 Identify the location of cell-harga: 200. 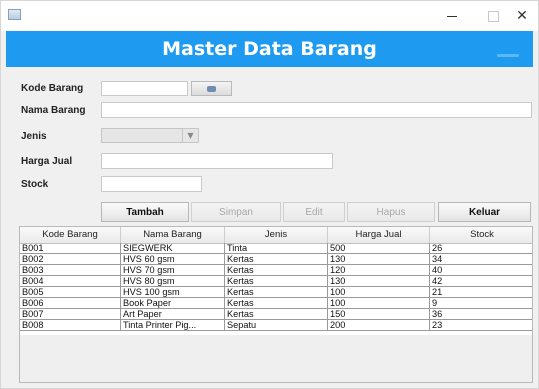
(379, 325).